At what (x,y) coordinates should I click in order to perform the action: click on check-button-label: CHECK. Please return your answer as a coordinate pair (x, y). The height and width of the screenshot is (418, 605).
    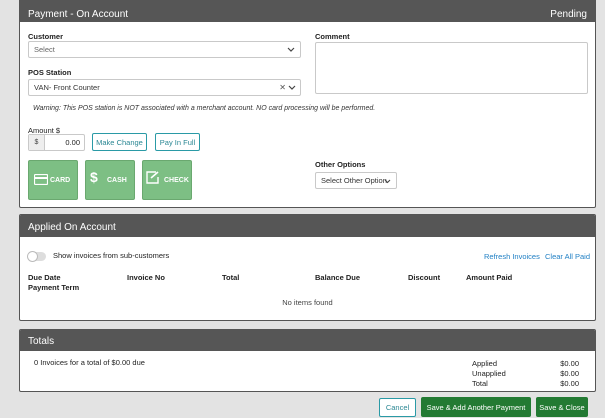
    Looking at the image, I should click on (176, 180).